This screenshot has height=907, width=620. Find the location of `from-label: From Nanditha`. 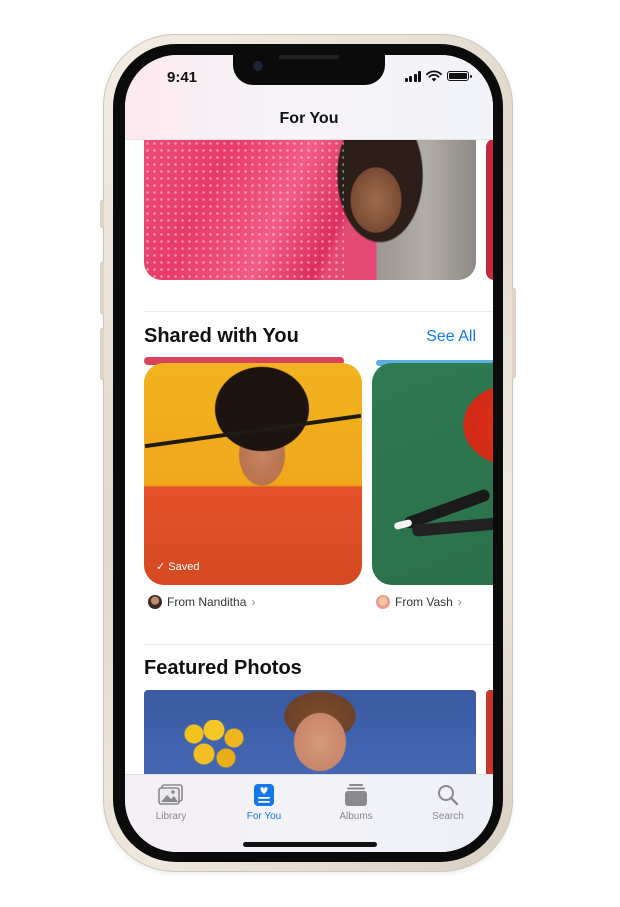

from-label: From Nanditha is located at coordinates (207, 602).